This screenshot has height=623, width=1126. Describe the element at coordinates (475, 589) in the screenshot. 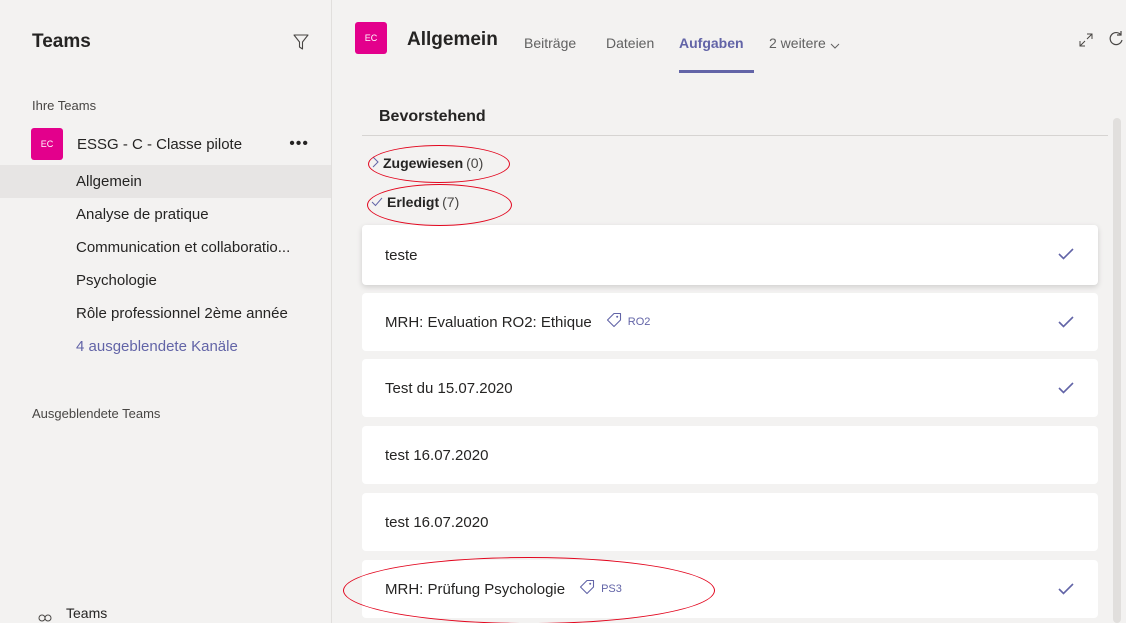

I see `task-title: MRH: Prüfung Psychologie` at that location.